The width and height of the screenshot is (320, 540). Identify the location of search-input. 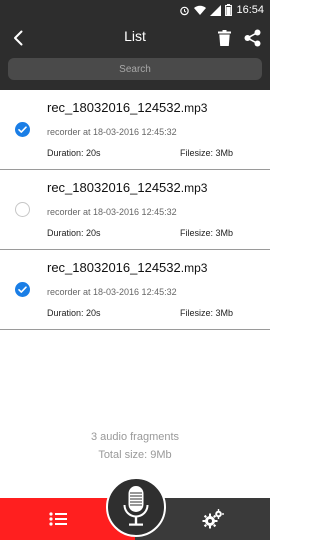
(135, 69).